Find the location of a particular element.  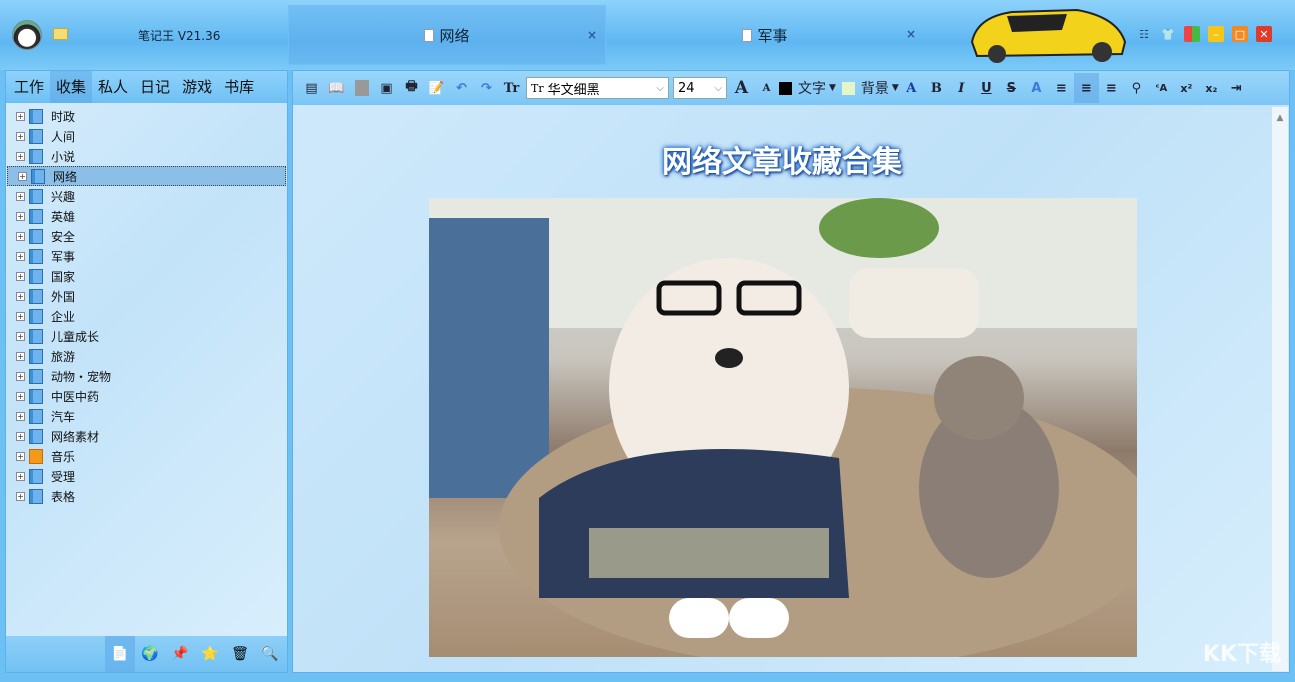

tree-item: + 动物・宠物 is located at coordinates (146, 376).